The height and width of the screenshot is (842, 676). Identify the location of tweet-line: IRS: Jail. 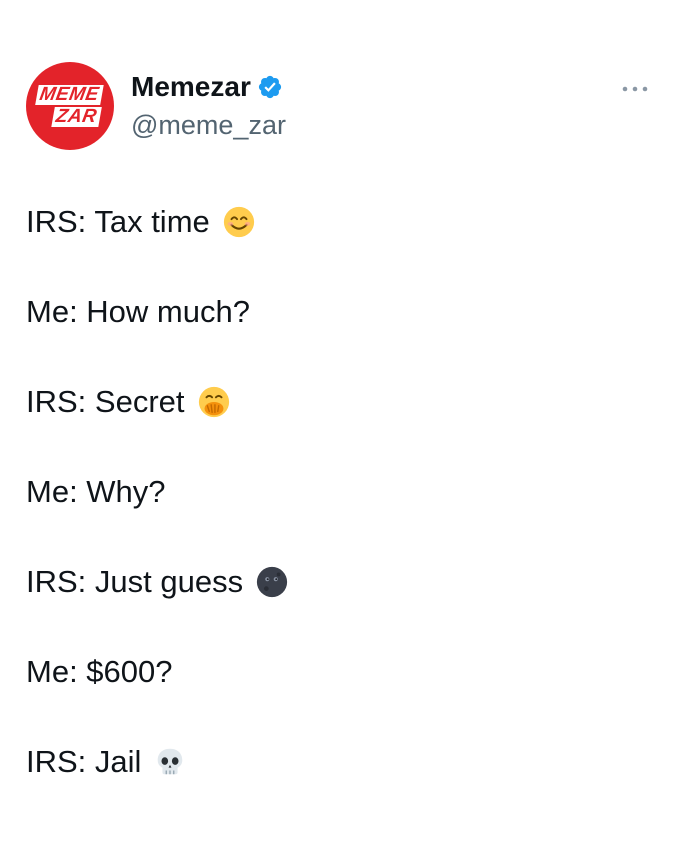
(106, 762).